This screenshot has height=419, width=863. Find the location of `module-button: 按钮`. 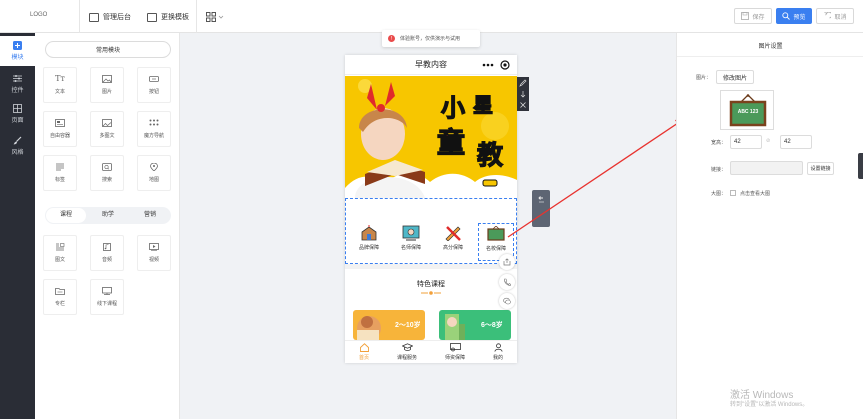

module-button: 按钮 is located at coordinates (154, 85).